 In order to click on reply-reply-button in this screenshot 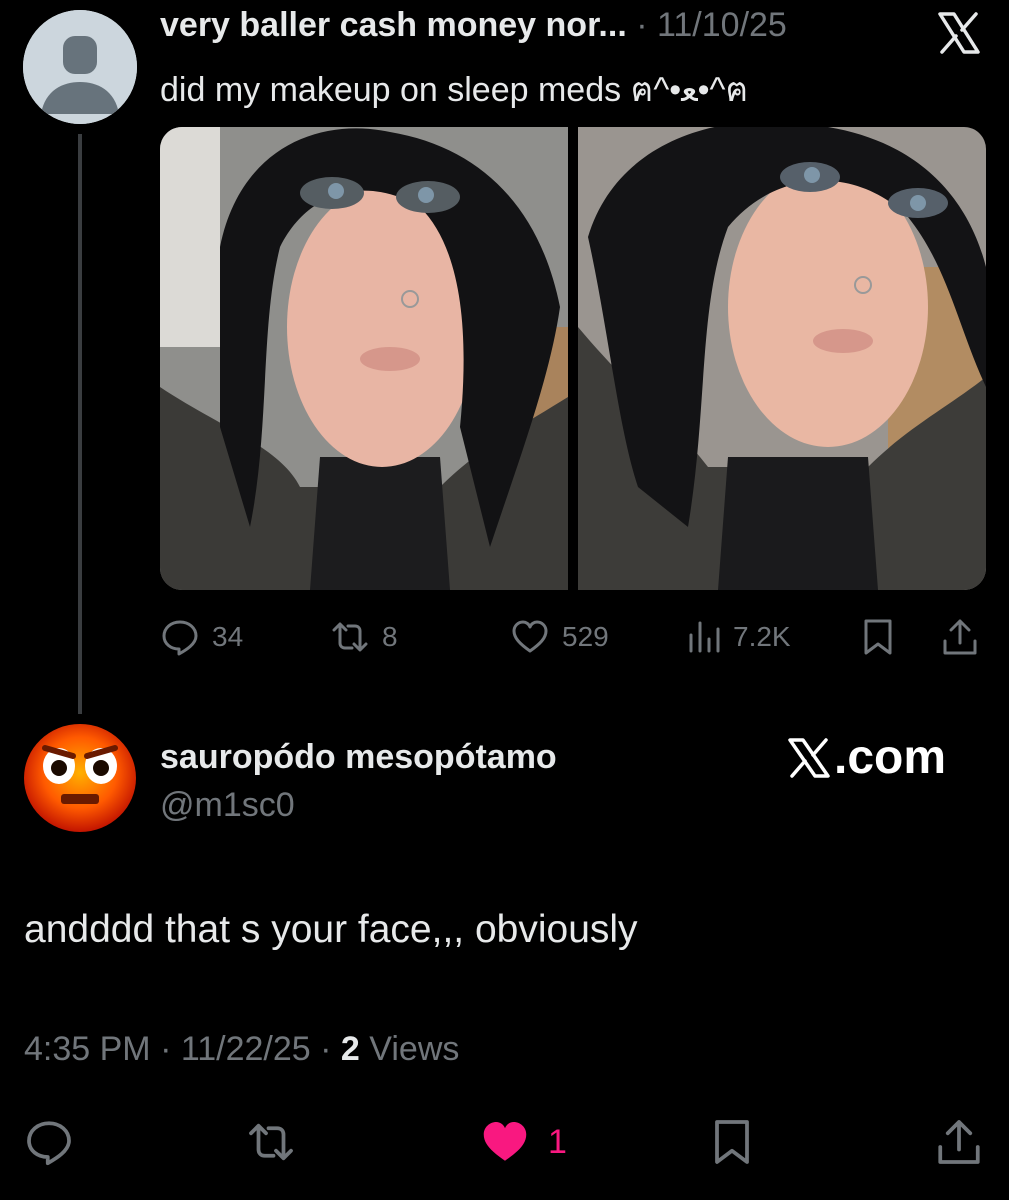, I will do `click(49, 1142)`.